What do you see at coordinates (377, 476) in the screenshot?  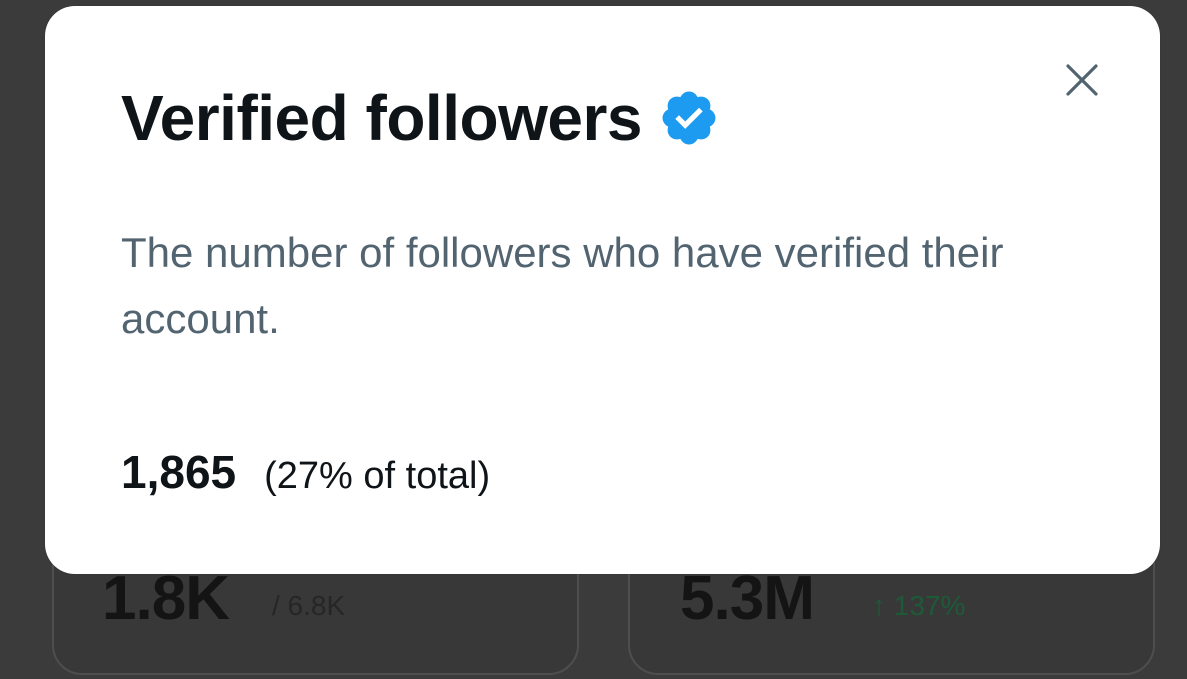 I see `verified-followers-percentage: (27% of total)` at bounding box center [377, 476].